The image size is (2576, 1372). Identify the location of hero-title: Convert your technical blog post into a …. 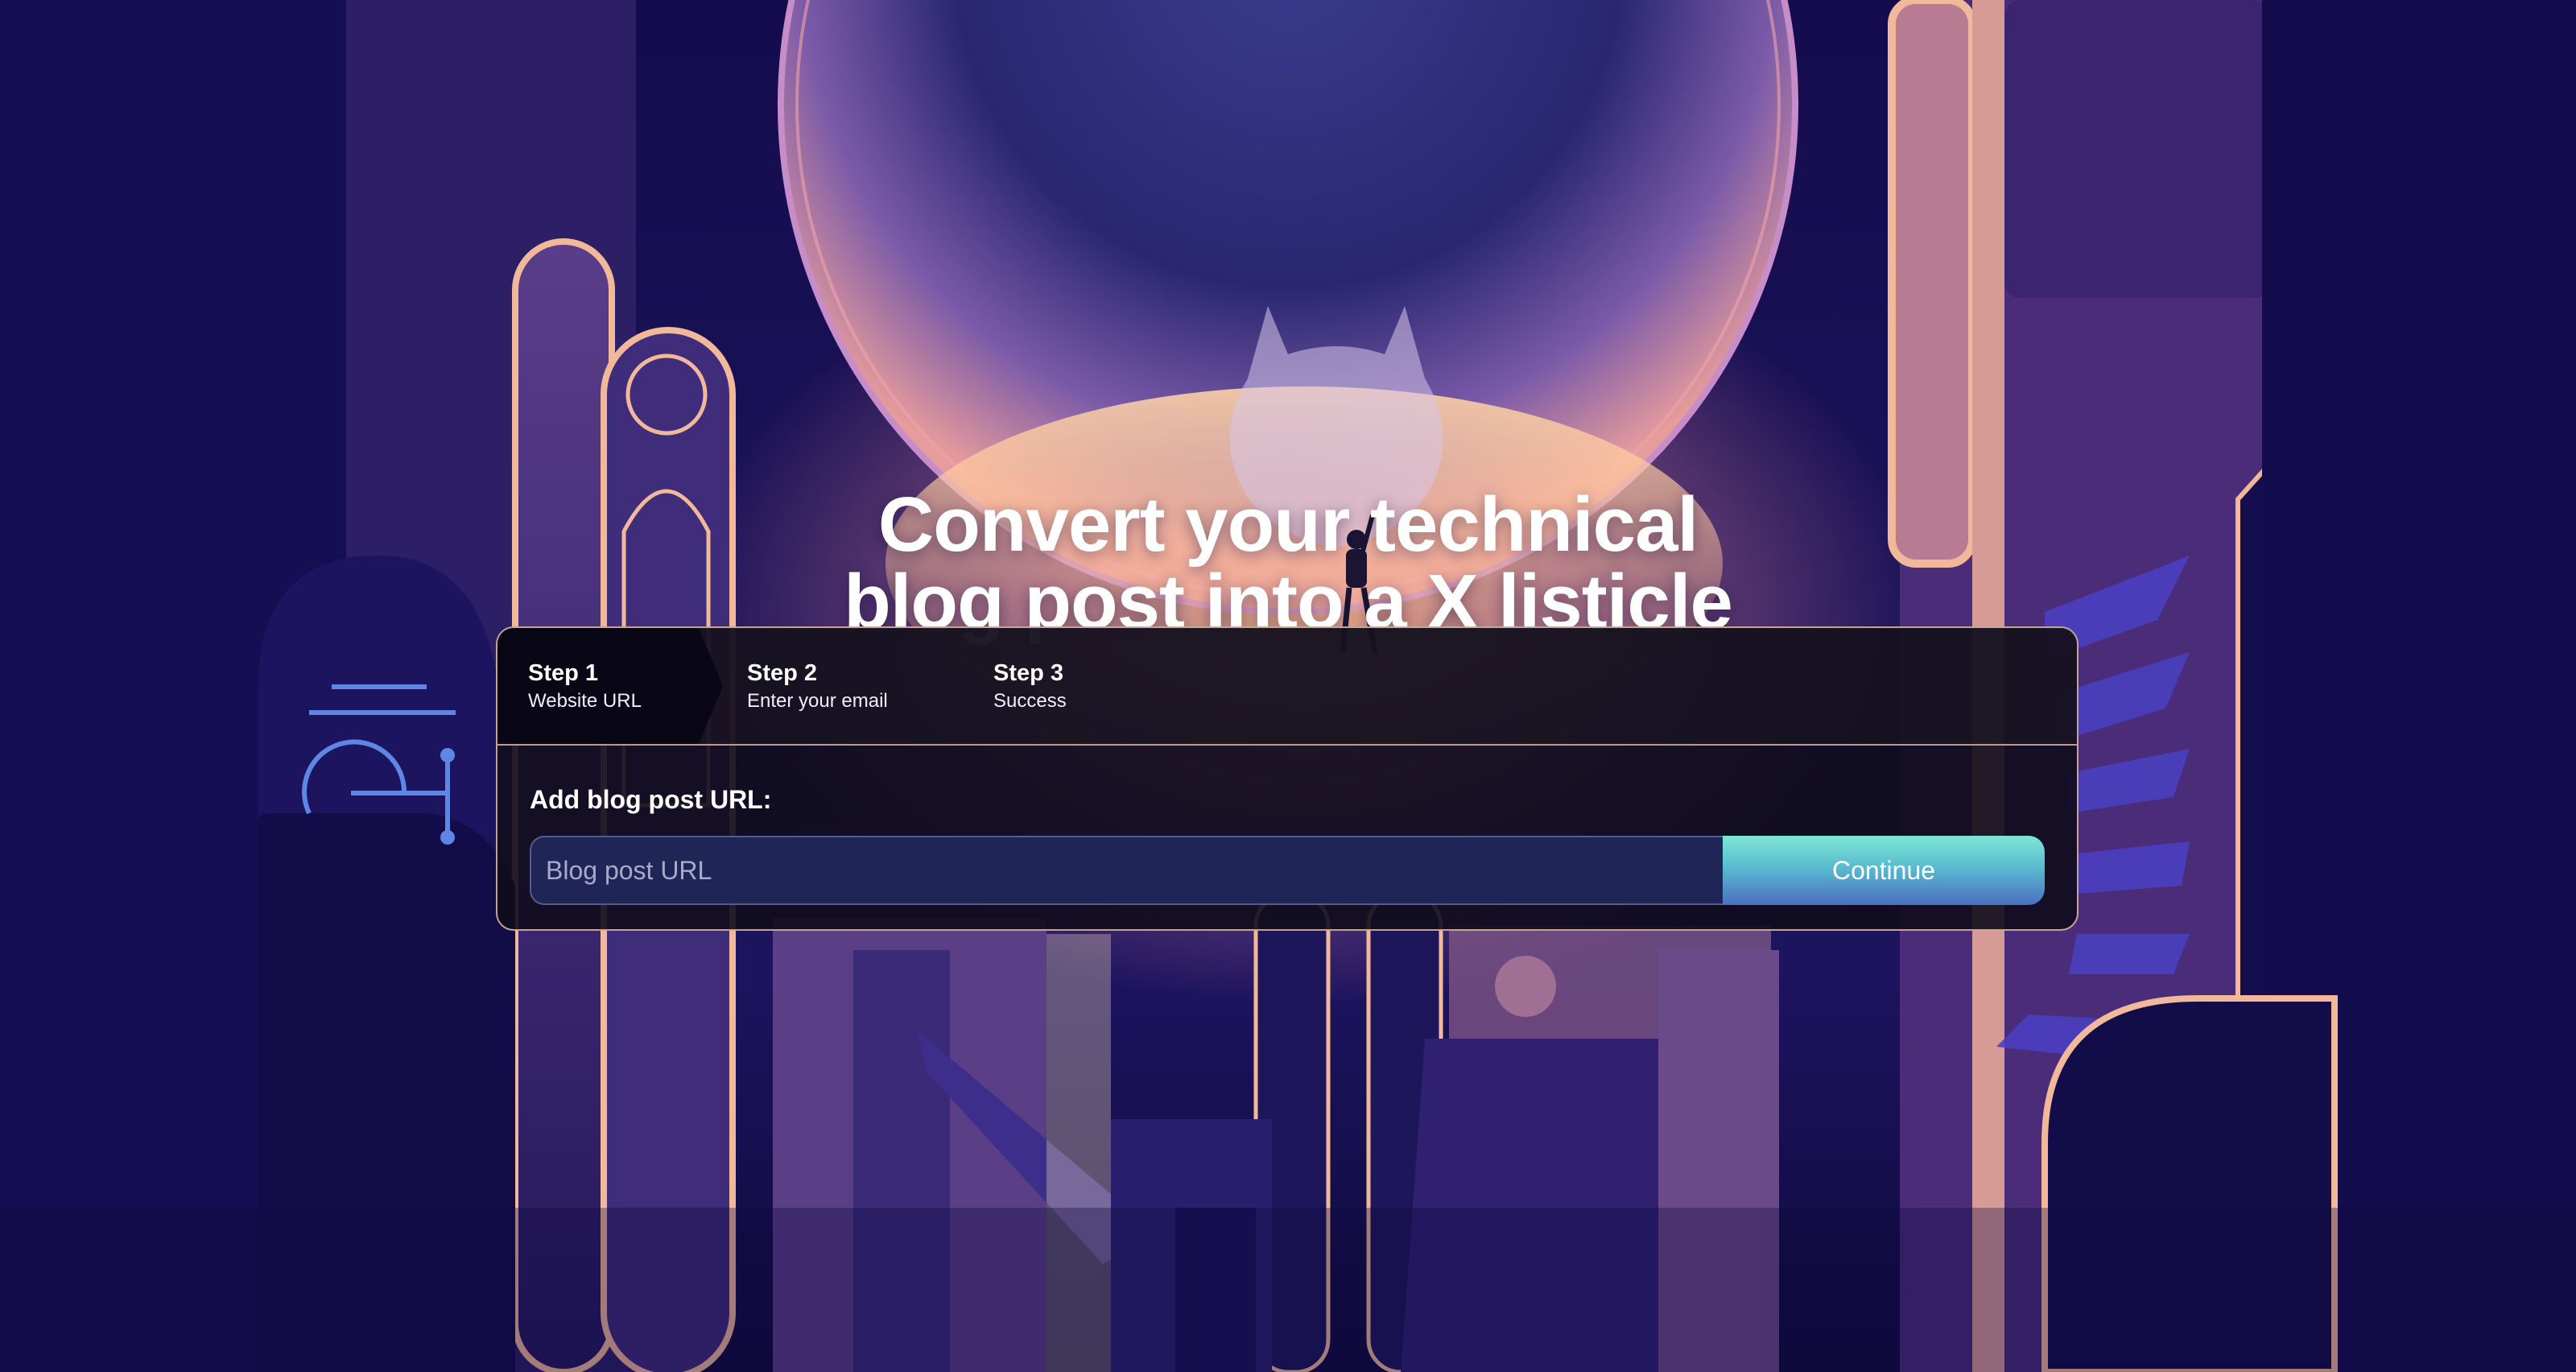
(1288, 563).